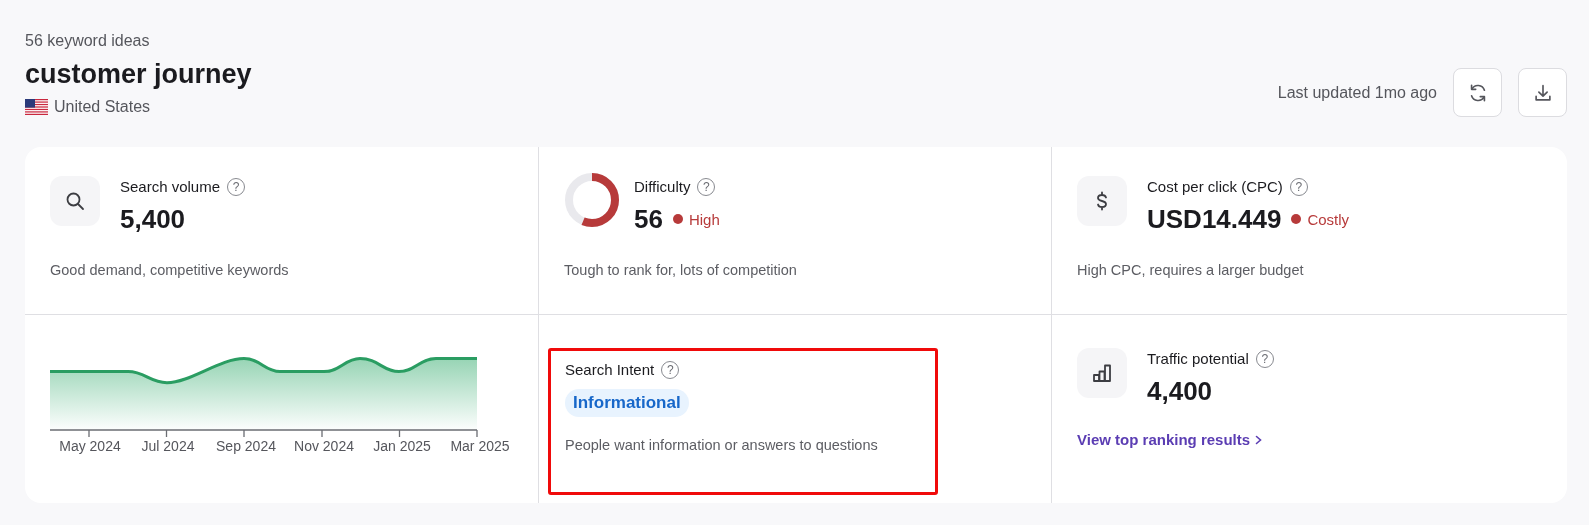 The height and width of the screenshot is (525, 1589). What do you see at coordinates (402, 446) in the screenshot?
I see `axis-label: Jan 2025` at bounding box center [402, 446].